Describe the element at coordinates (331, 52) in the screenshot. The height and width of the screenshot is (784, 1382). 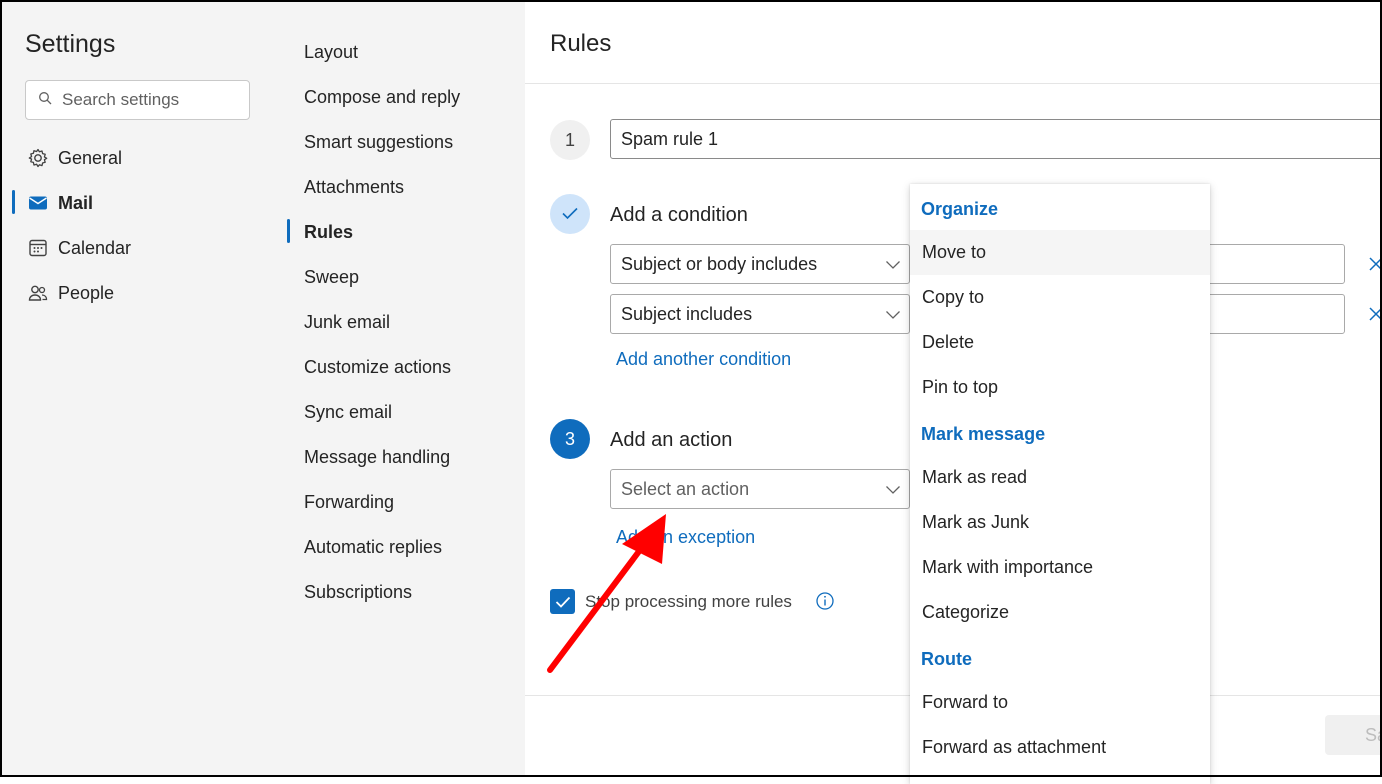
I see `mail-settings-item-layout: Layout` at that location.